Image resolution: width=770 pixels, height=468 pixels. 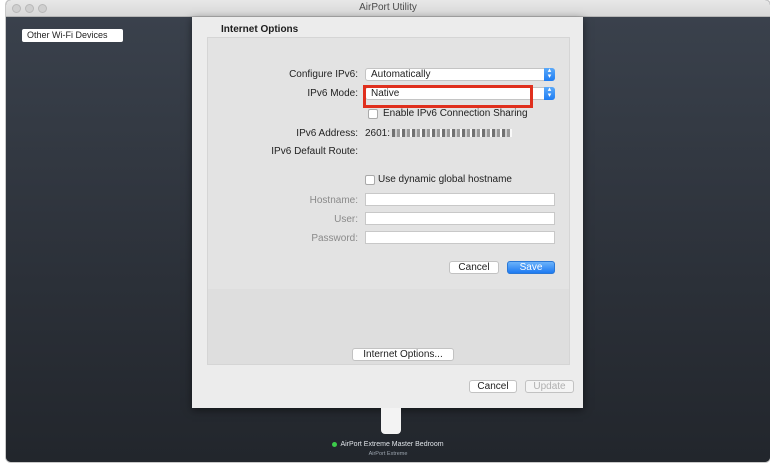 I want to click on user-field, so click(x=460, y=218).